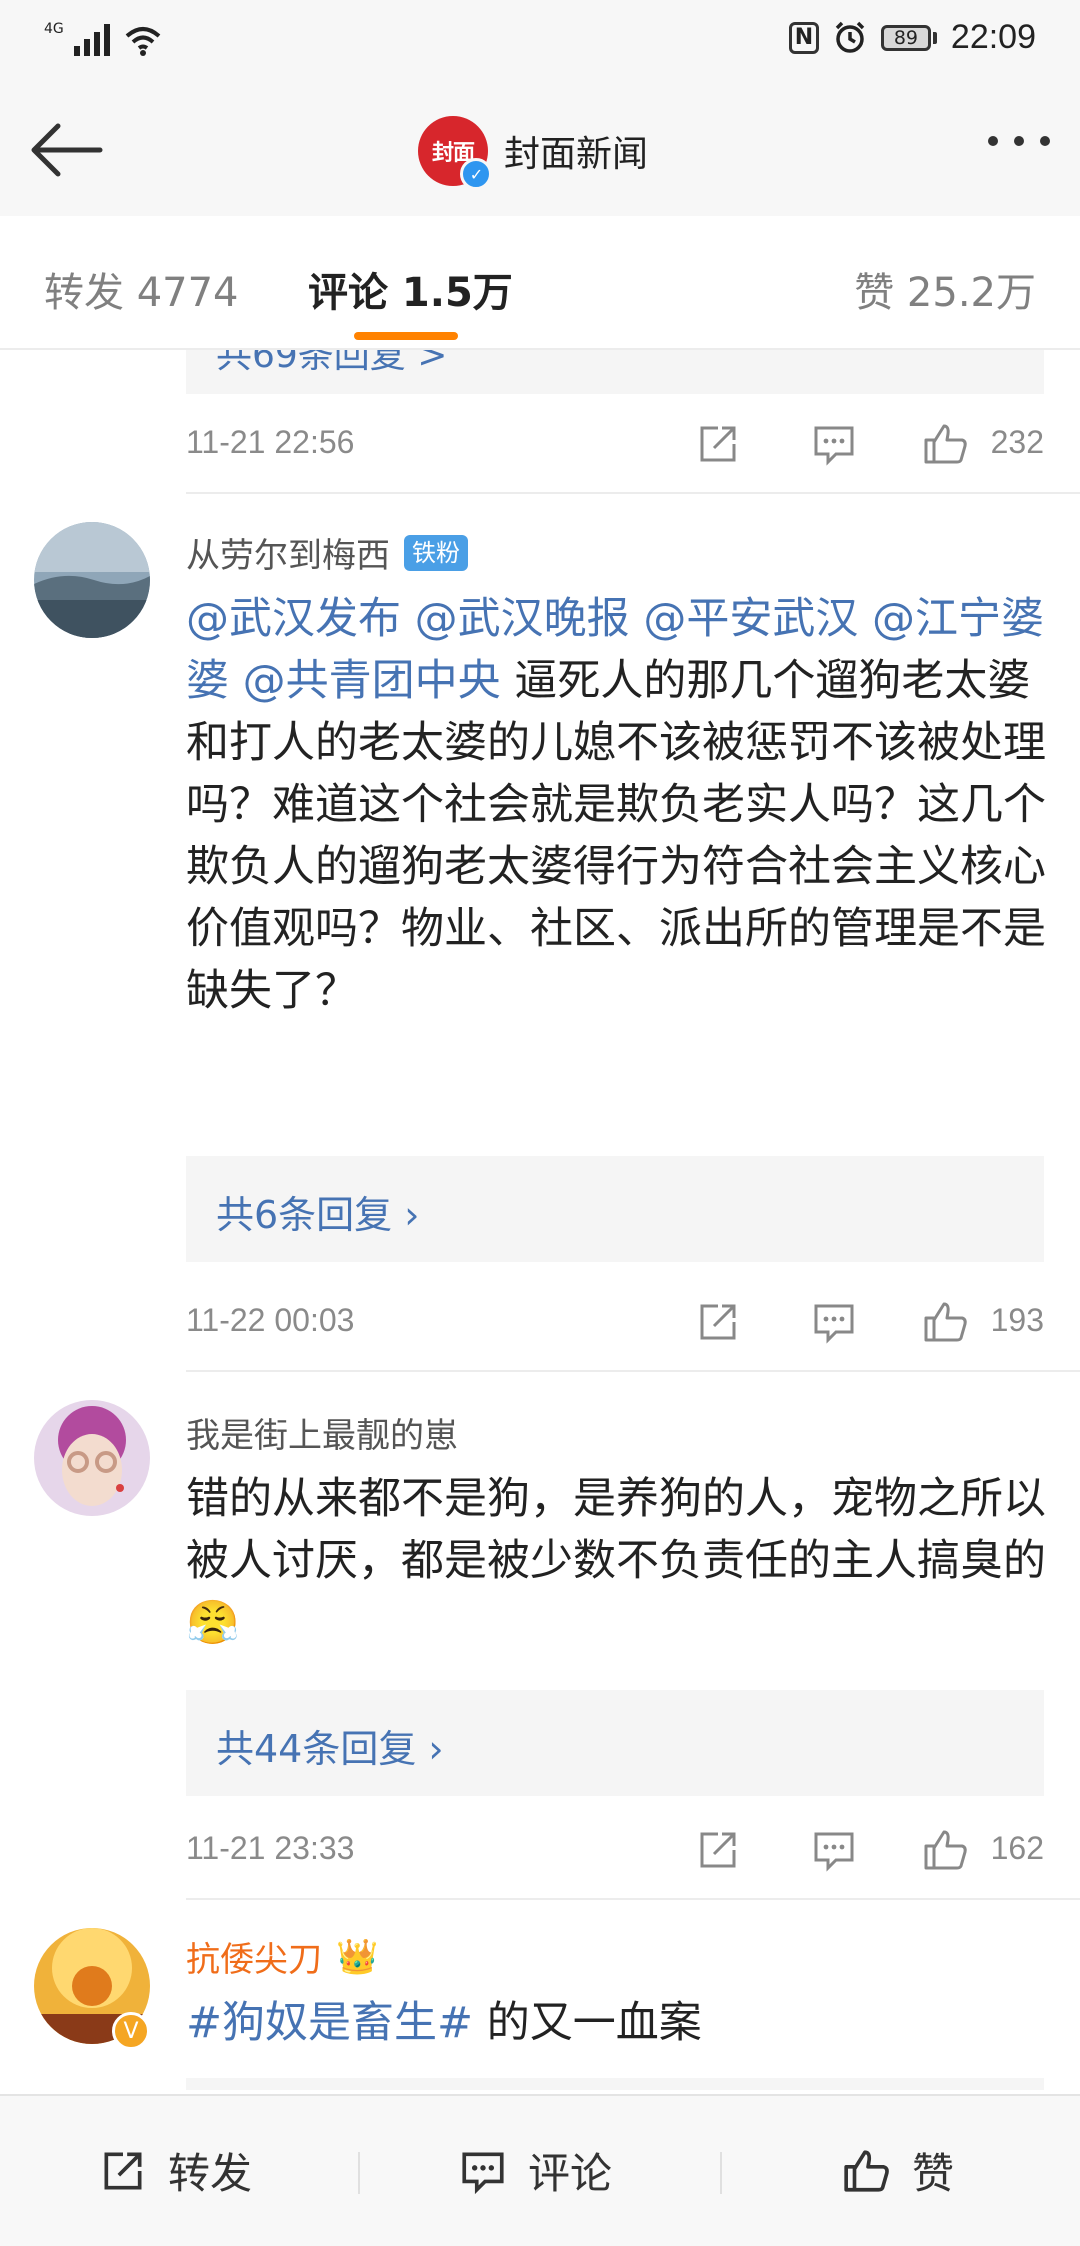 This screenshot has height=2246, width=1080. What do you see at coordinates (288, 552) in the screenshot?
I see `username: 从劳尔到梅西` at bounding box center [288, 552].